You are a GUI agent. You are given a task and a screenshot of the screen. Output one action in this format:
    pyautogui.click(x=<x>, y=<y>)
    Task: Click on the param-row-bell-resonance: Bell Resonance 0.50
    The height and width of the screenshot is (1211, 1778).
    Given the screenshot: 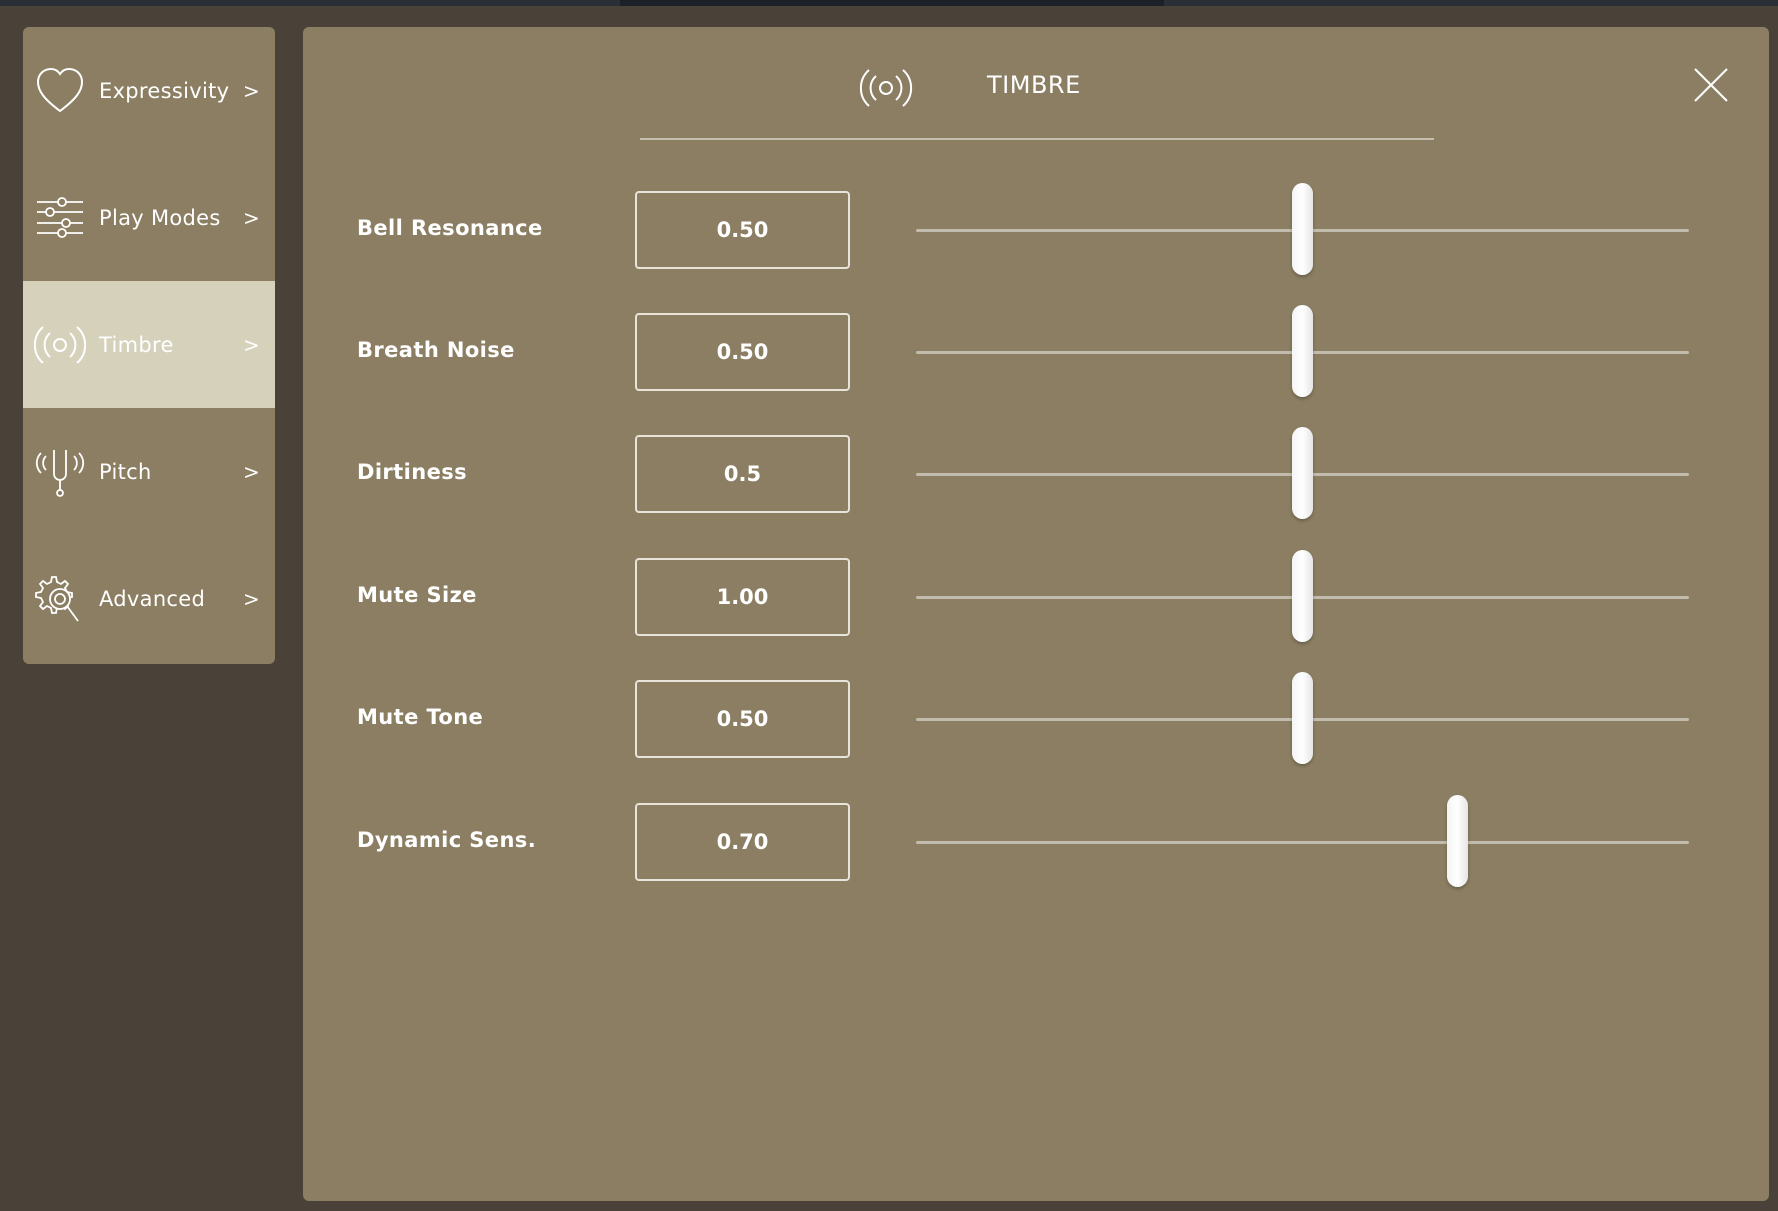 What is the action you would take?
    pyautogui.click(x=1036, y=229)
    